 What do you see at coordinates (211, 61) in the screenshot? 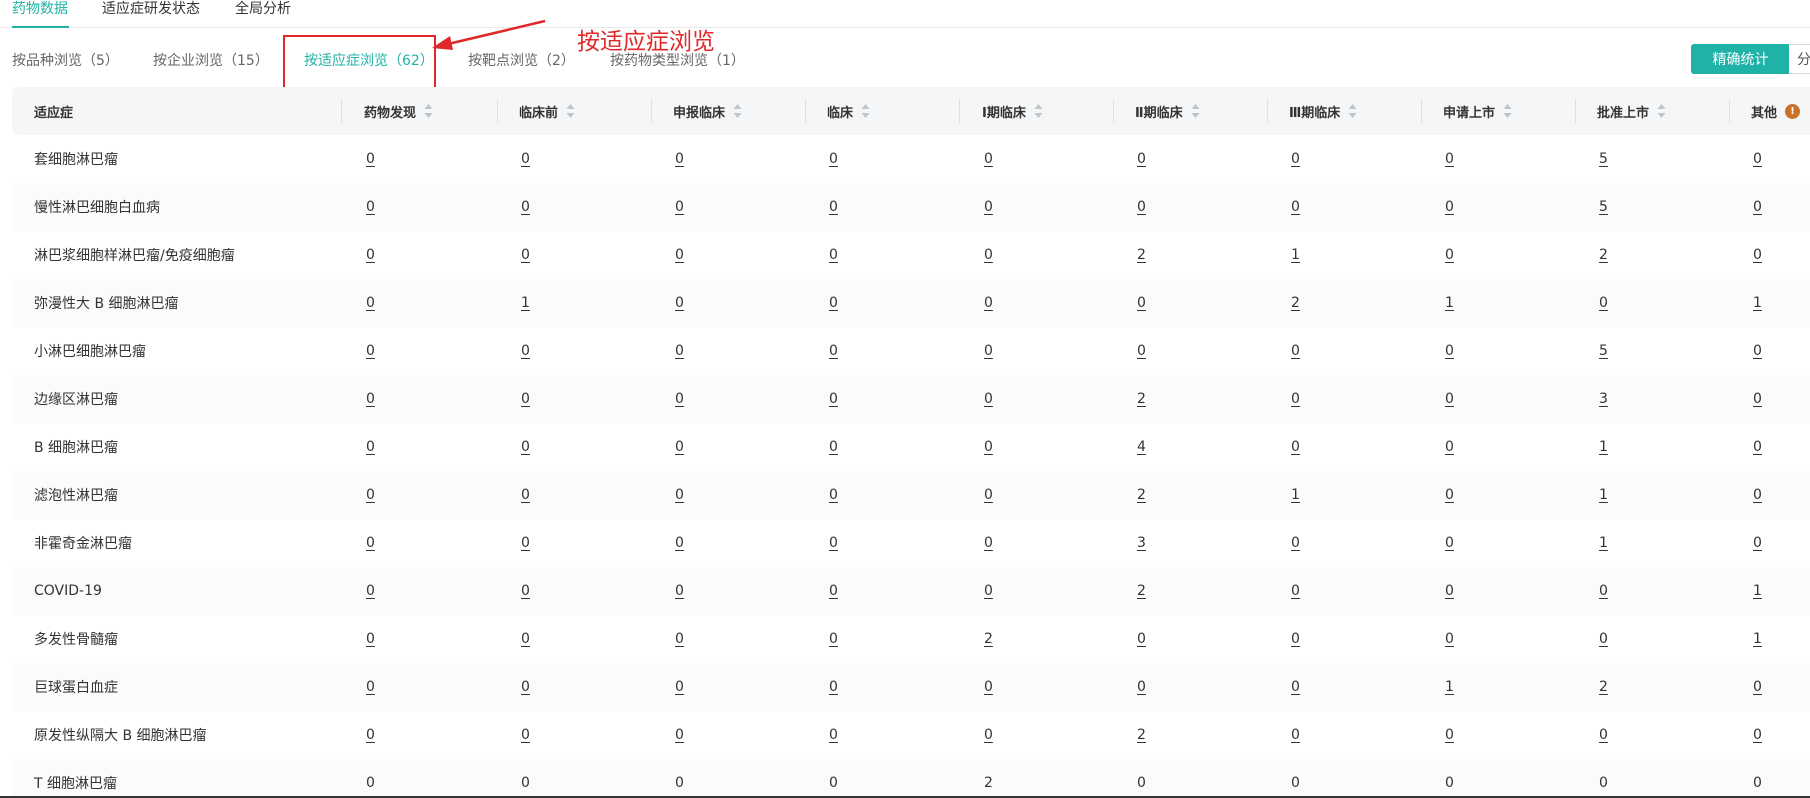
I see `subtab-by-company: 按企业浏览（15）` at bounding box center [211, 61].